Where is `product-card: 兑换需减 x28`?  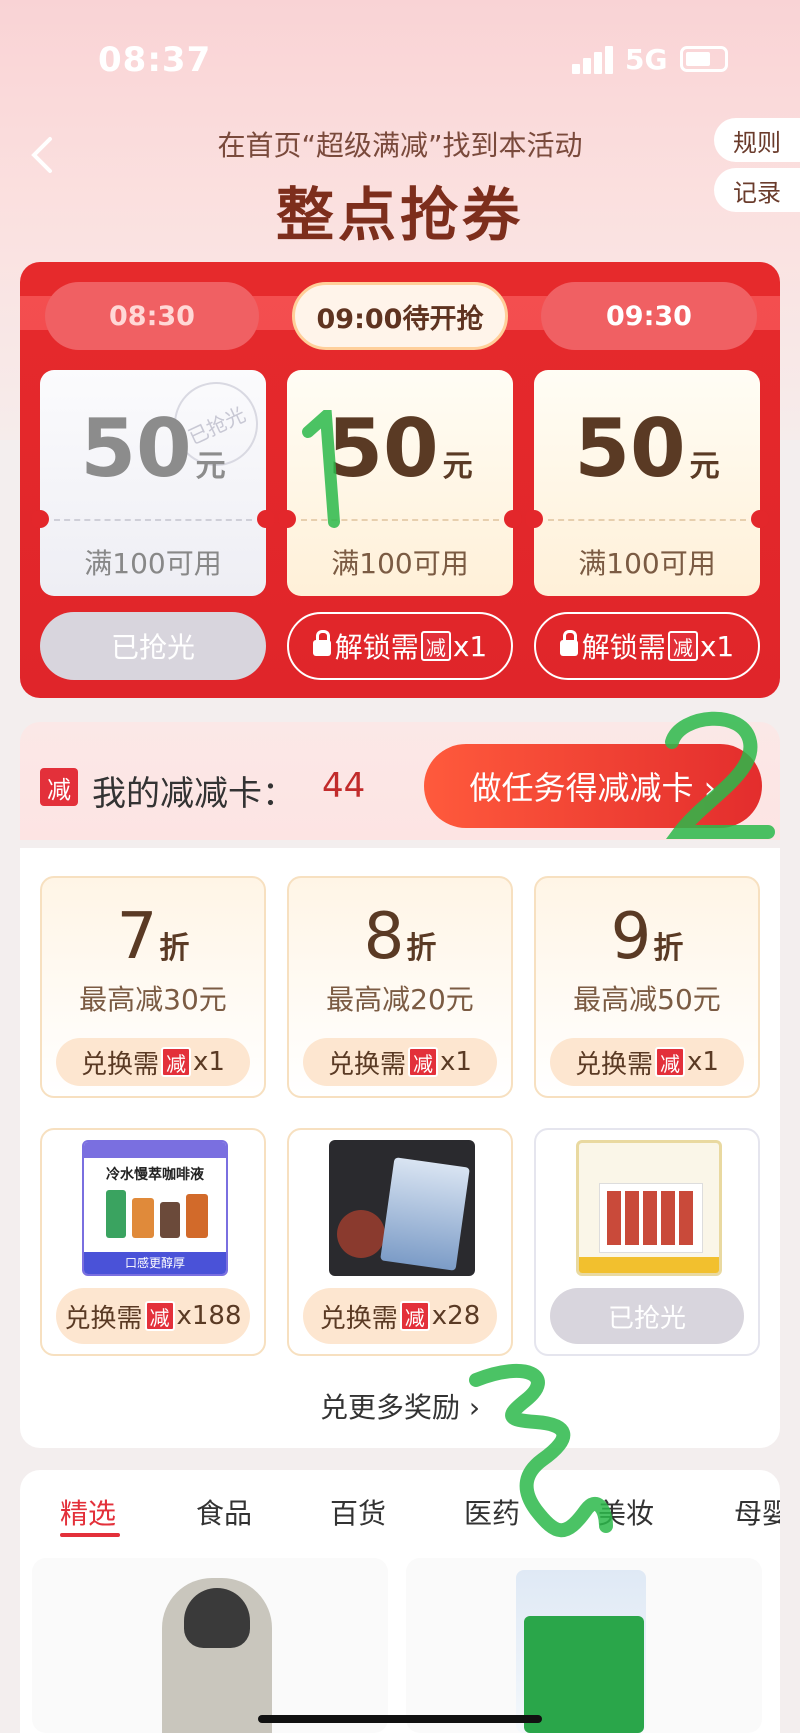 product-card: 兑换需减 x28 is located at coordinates (400, 1242).